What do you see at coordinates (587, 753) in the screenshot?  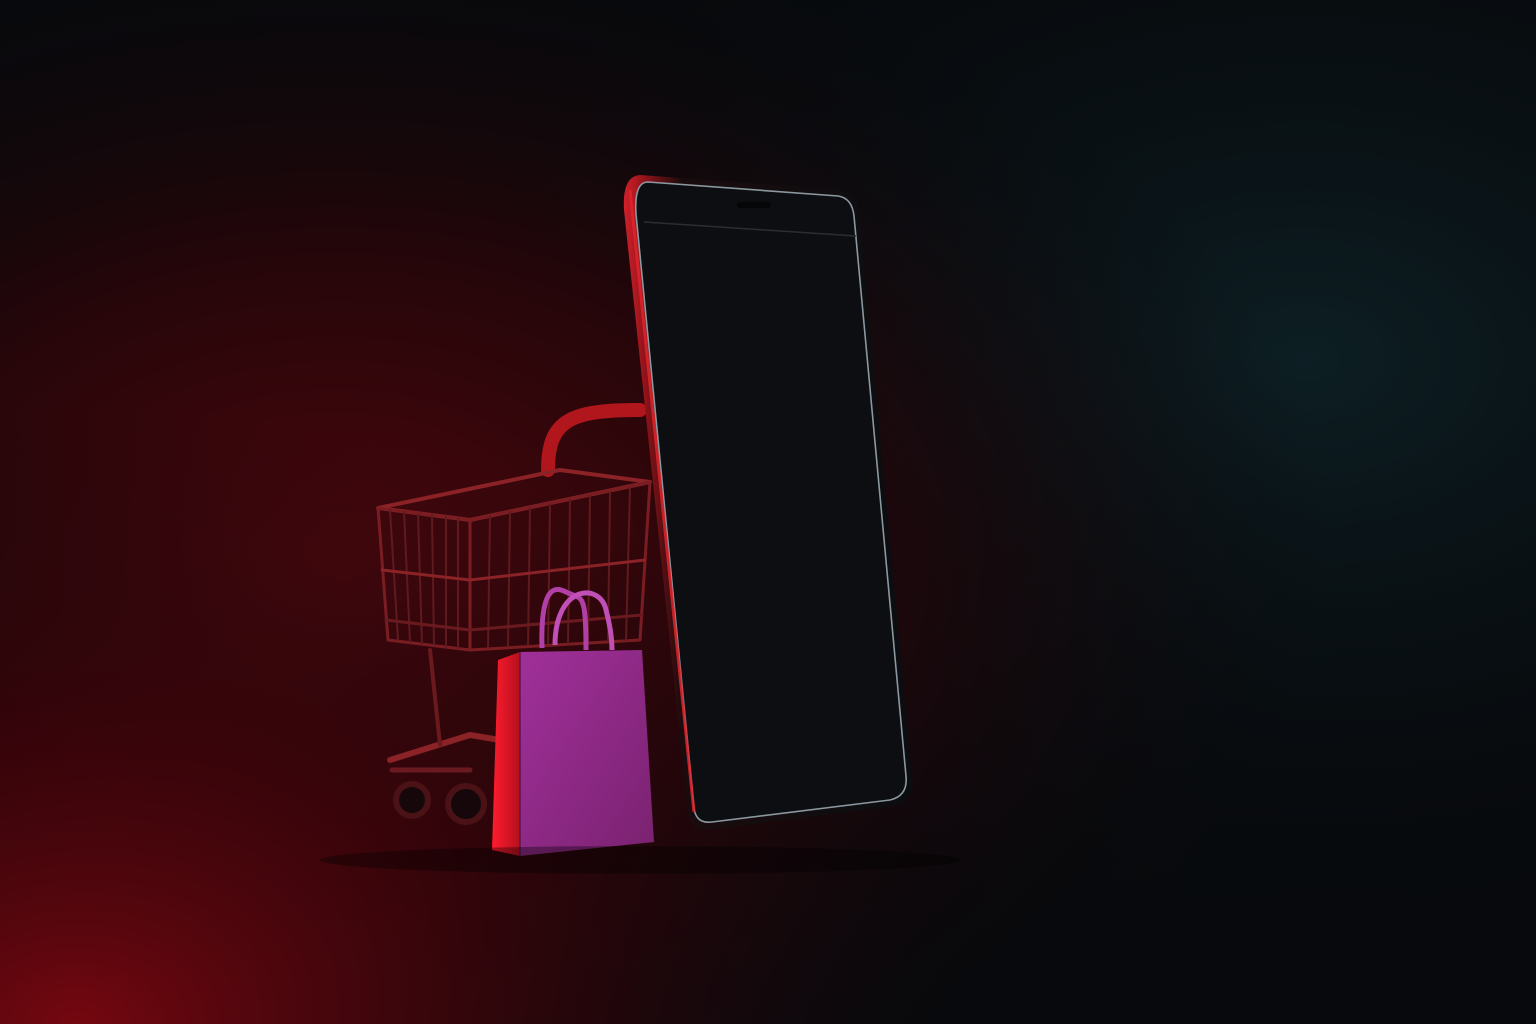 I see `bag-front-panel` at bounding box center [587, 753].